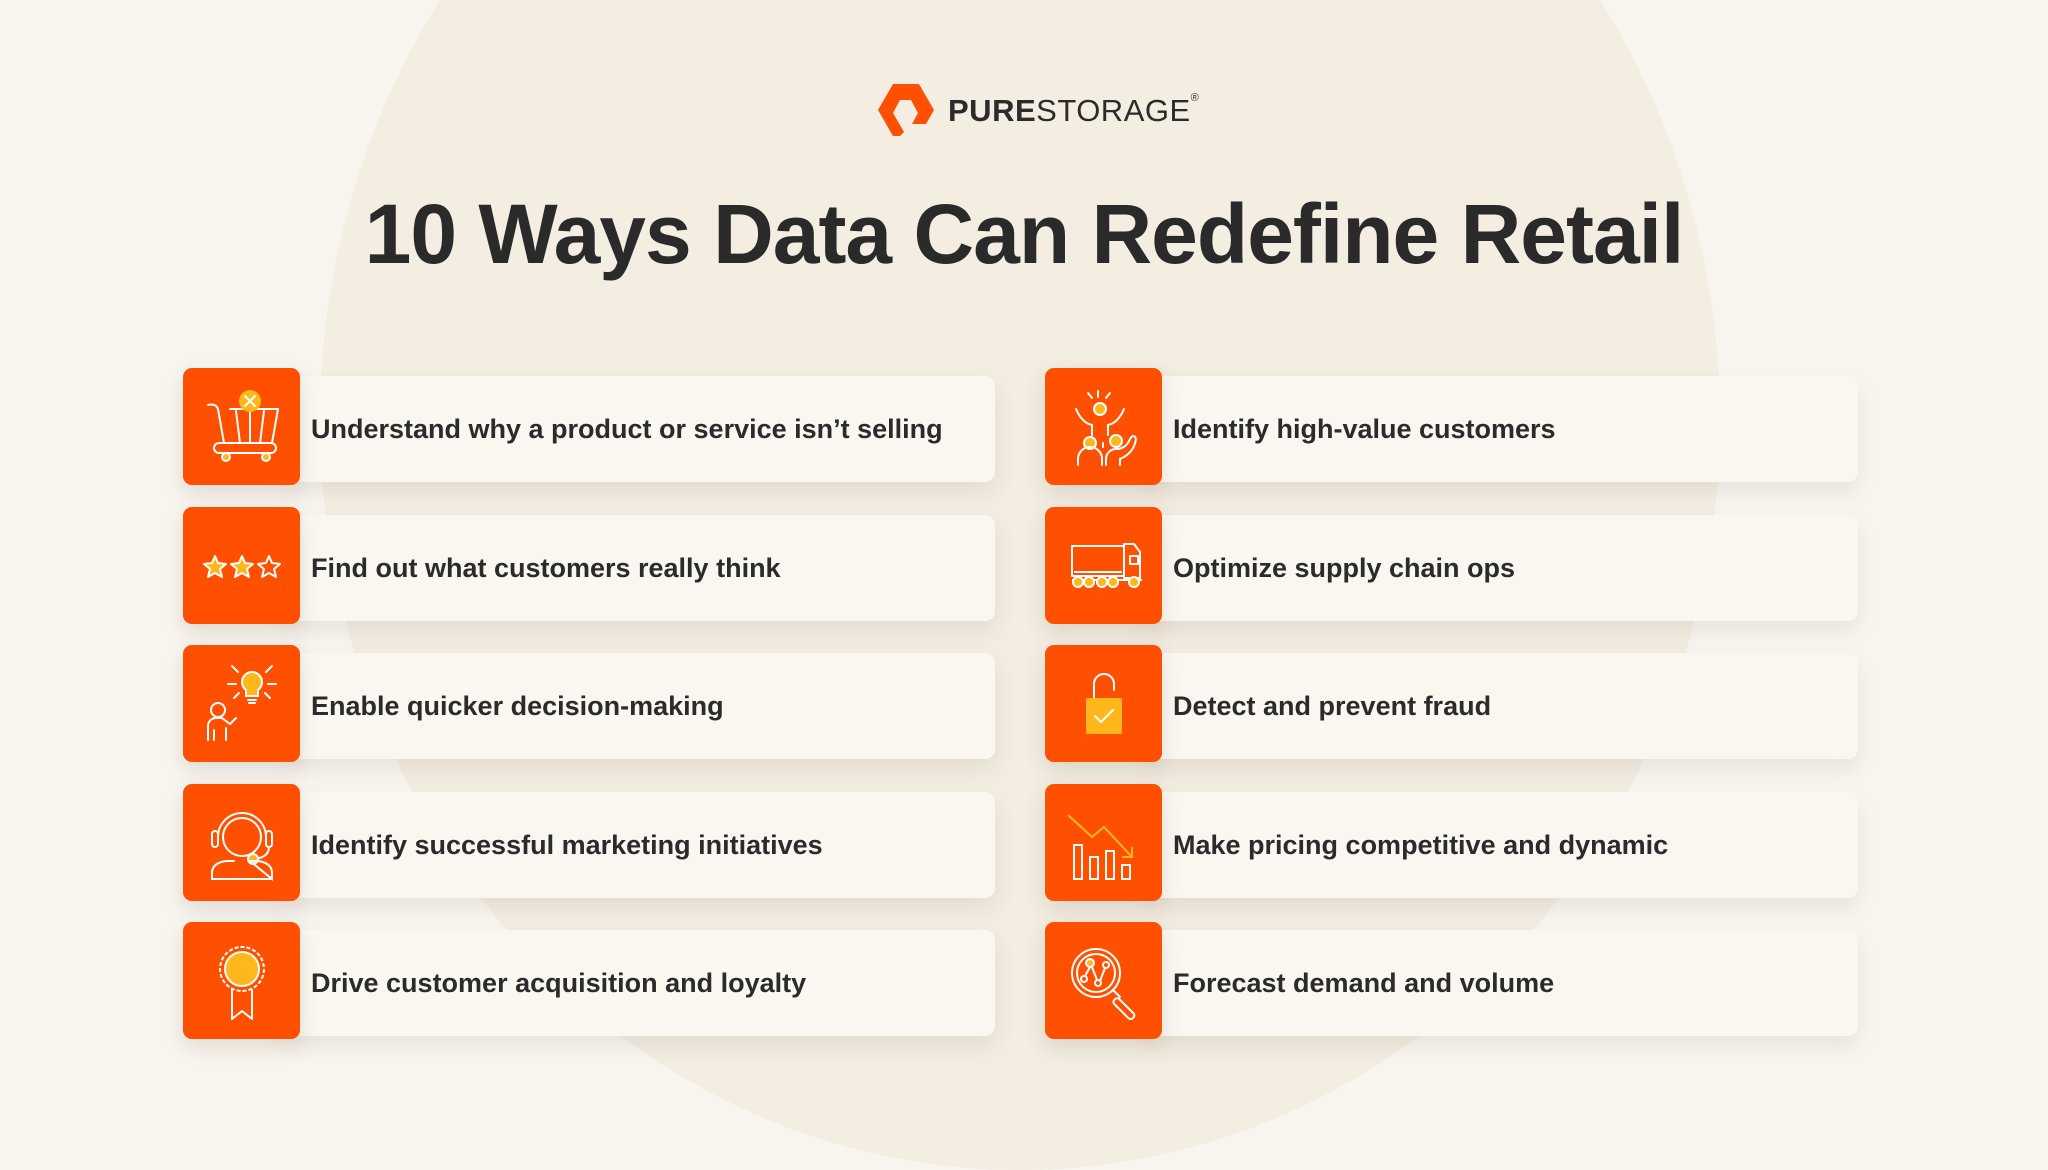 This screenshot has width=2048, height=1170. I want to click on brand-wordmark: PURESTORAGE®, so click(1074, 109).